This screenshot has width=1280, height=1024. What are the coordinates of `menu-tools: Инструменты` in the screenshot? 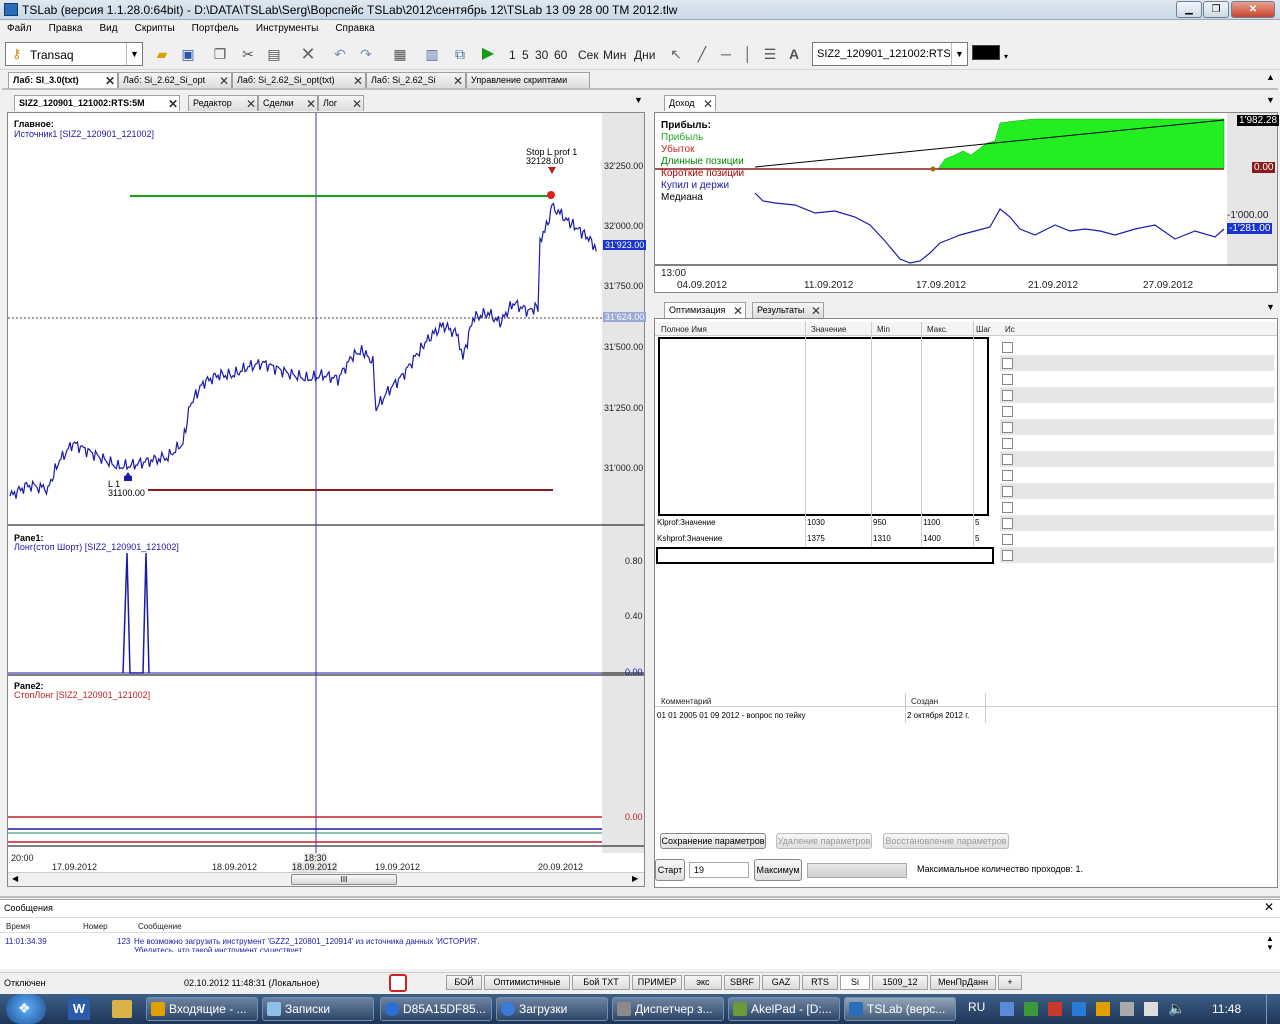 It's located at (287, 27).